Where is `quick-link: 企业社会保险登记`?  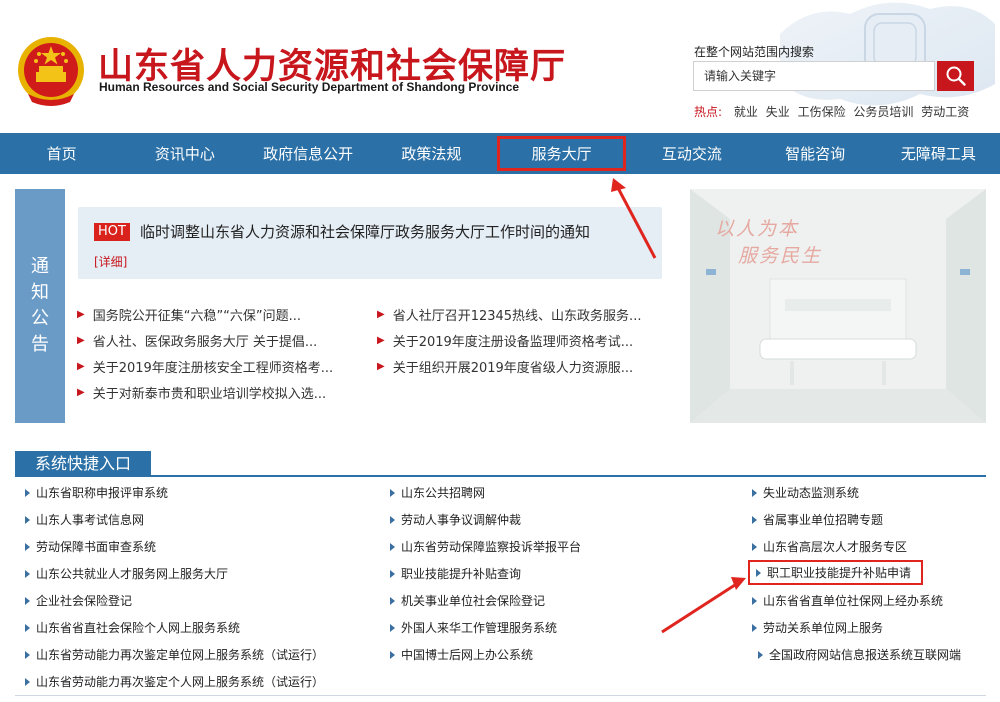 quick-link: 企业社会保险登记 is located at coordinates (78, 600).